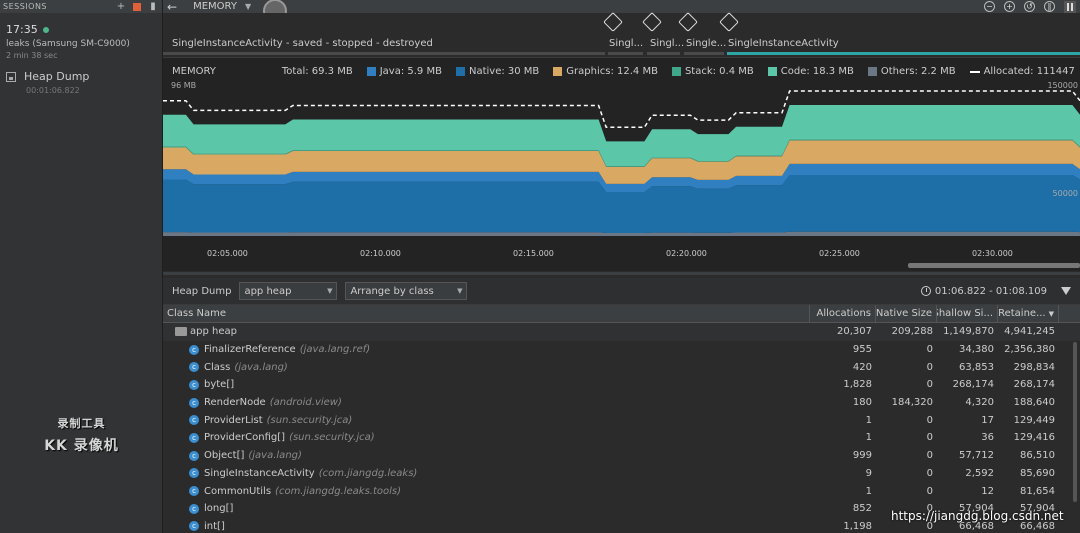 This screenshot has height=533, width=1080. What do you see at coordinates (1049, 6) in the screenshot?
I see `attach-icon: ∥` at bounding box center [1049, 6].